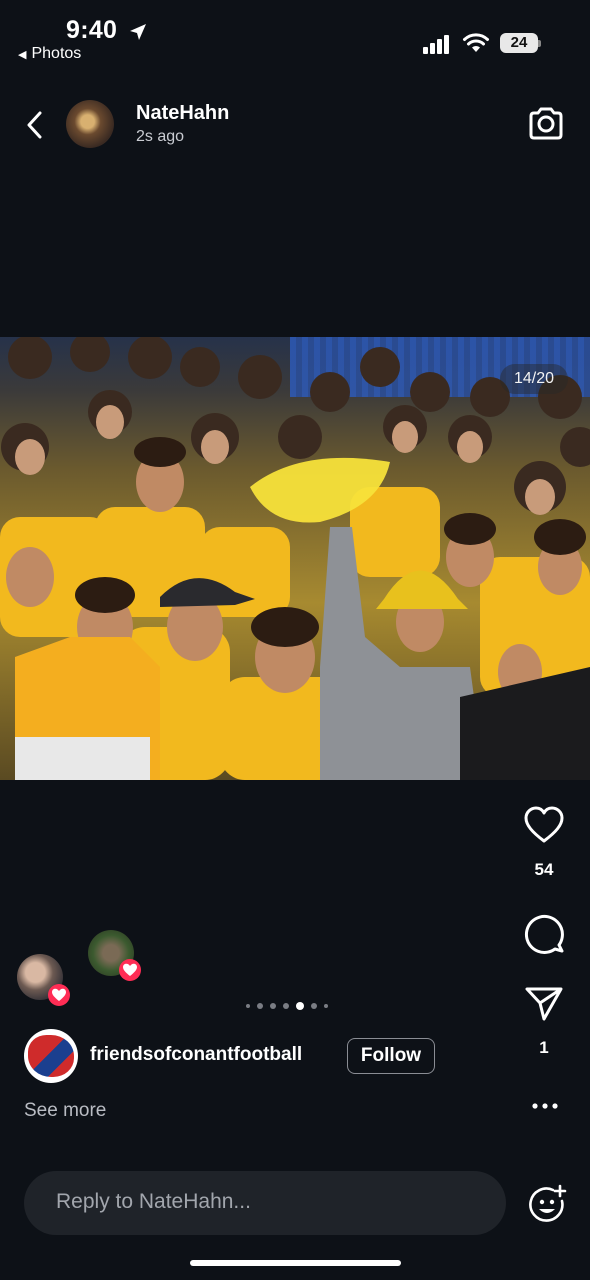 Image resolution: width=590 pixels, height=1280 pixels. I want to click on status-time: 9:40, so click(92, 30).